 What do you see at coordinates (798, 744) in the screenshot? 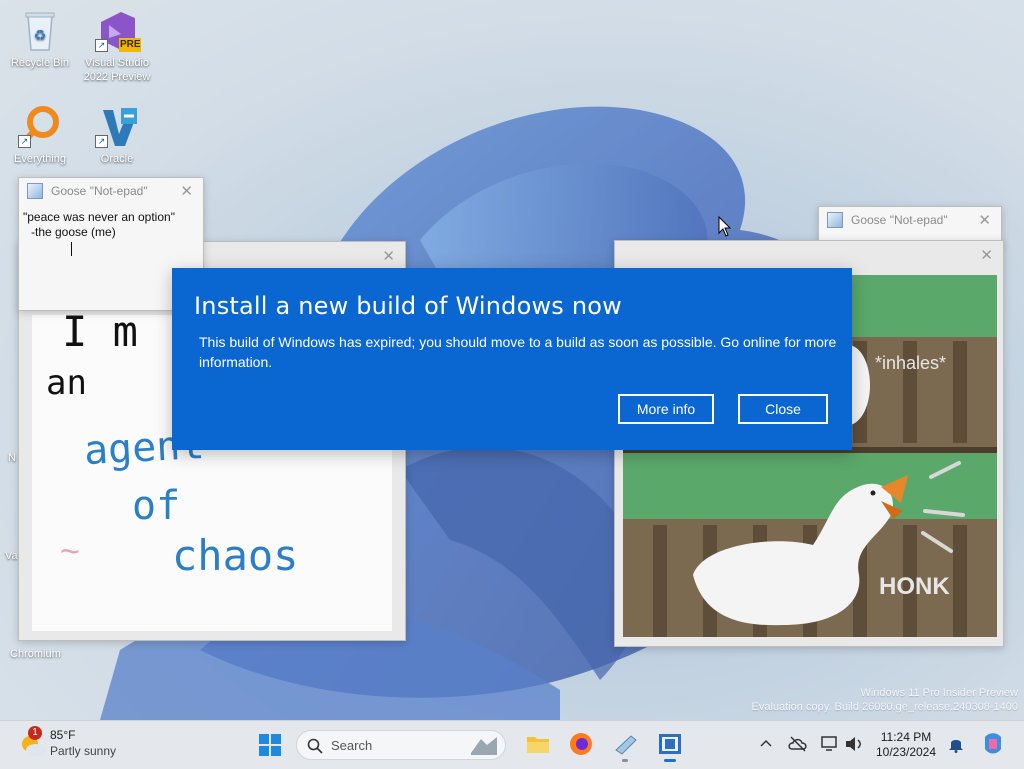
I see `onedrive-offline-icon` at bounding box center [798, 744].